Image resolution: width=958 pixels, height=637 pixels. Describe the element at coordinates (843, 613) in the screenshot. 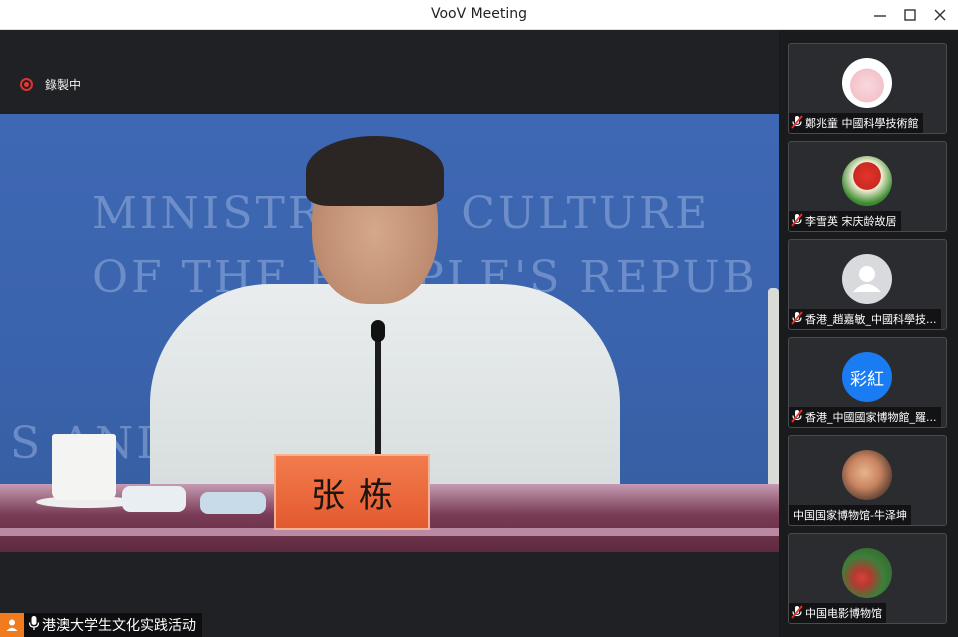

I see `participant-name: 中国电影博物馆` at that location.